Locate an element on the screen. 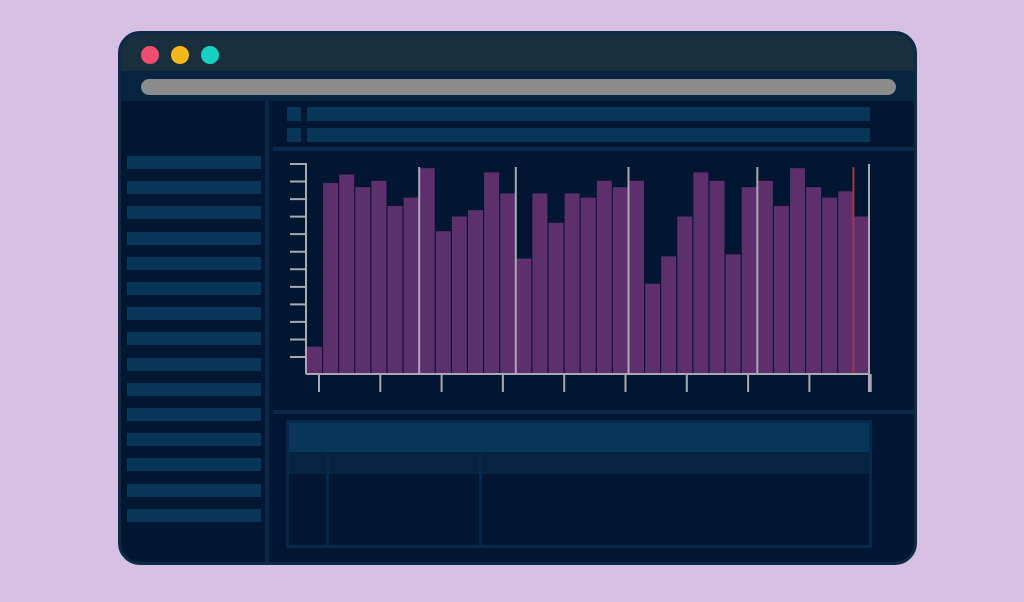 This screenshot has height=602, width=1024. minimize-button is located at coordinates (180, 55).